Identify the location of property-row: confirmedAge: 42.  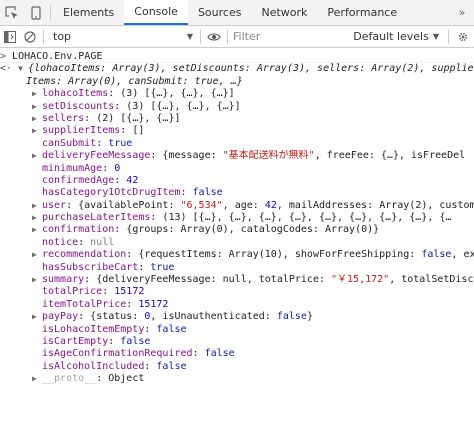
(237, 181).